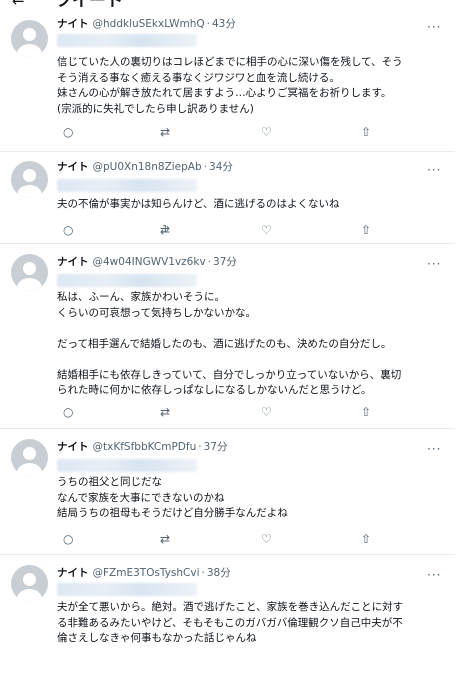  What do you see at coordinates (145, 447) in the screenshot?
I see `user-handle: @txKfSfbbKCmPDfu` at bounding box center [145, 447].